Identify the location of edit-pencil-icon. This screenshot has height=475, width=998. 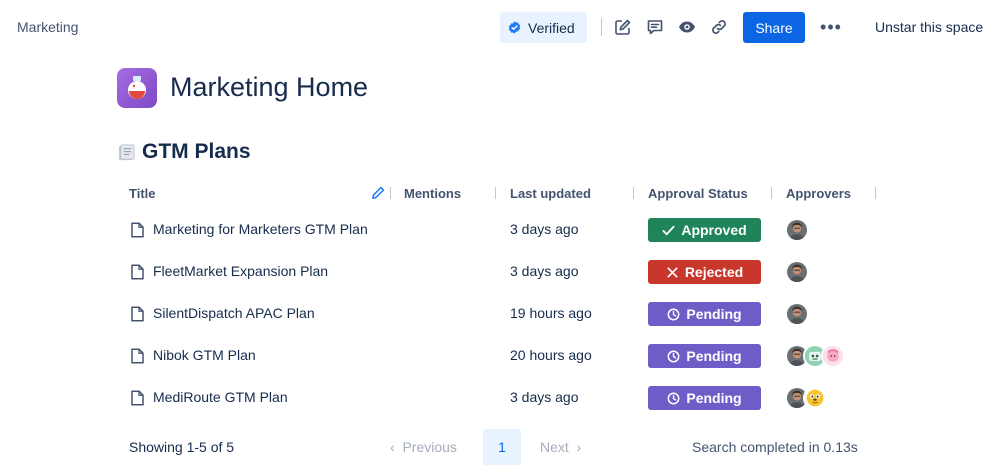
(378, 193).